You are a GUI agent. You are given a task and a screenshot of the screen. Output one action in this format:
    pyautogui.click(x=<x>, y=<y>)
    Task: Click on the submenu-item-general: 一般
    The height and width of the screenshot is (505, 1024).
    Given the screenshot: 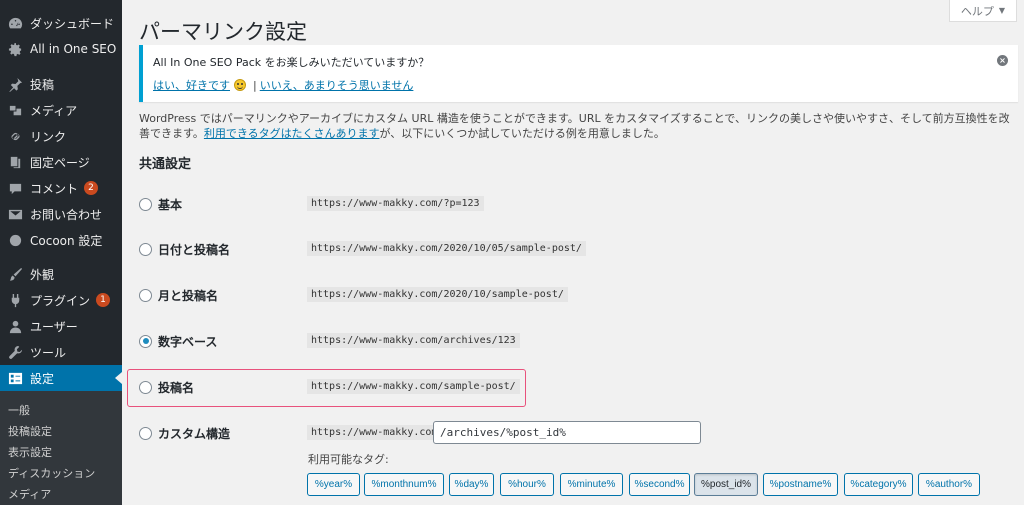 What is the action you would take?
    pyautogui.click(x=19, y=410)
    